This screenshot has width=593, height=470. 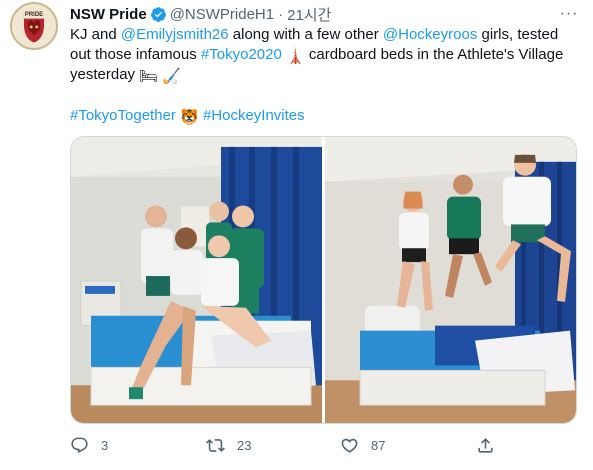 I want to click on pride-logo-icon: PRIDE, so click(x=34, y=26).